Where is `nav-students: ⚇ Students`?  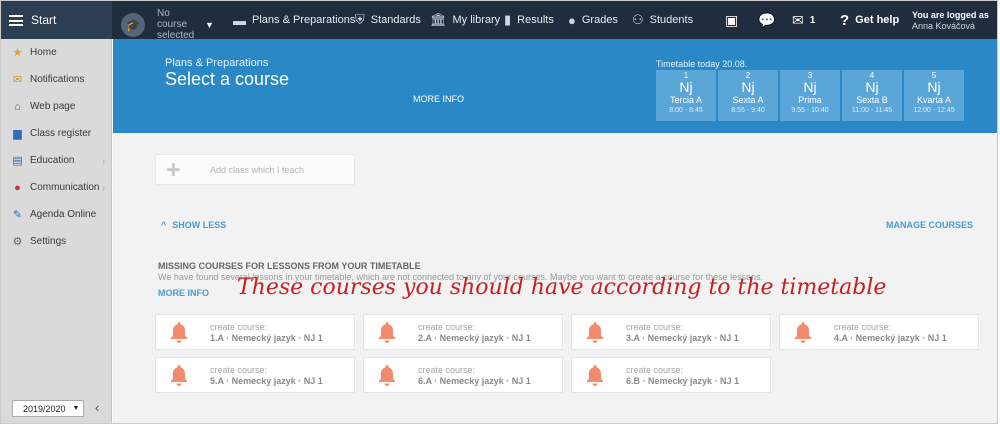 nav-students: ⚇ Students is located at coordinates (662, 20).